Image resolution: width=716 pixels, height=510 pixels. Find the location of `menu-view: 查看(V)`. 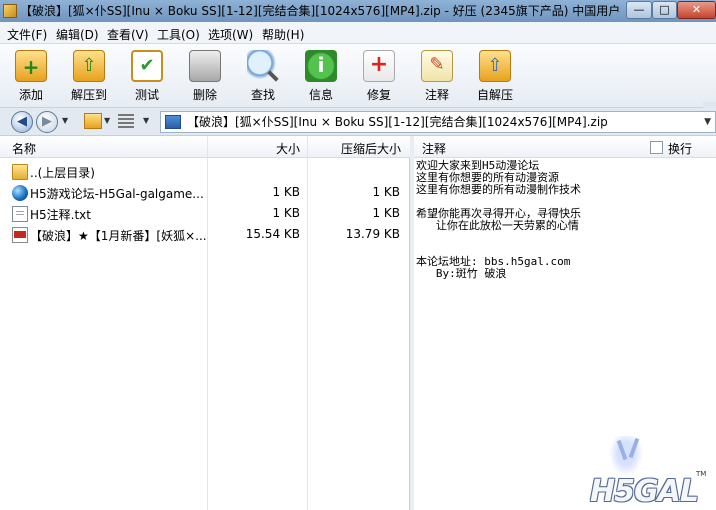

menu-view: 查看(V) is located at coordinates (128, 34).